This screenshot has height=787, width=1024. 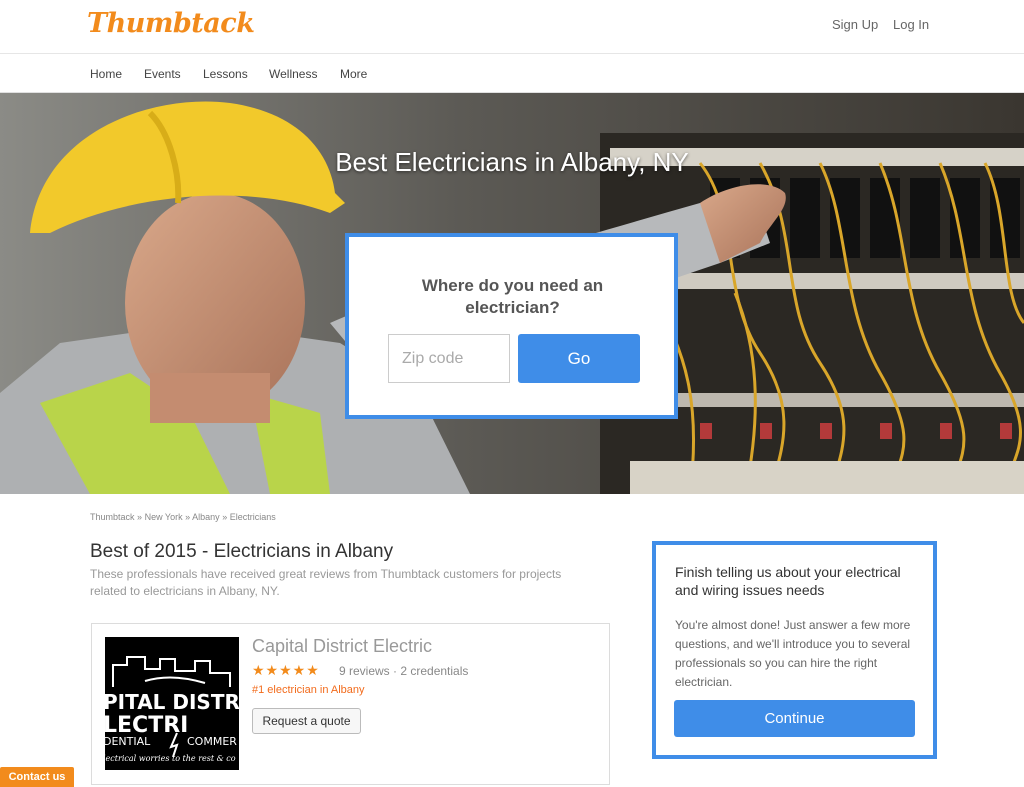 I want to click on breadcrumb-thumbtack: Thumbtack, so click(x=112, y=517).